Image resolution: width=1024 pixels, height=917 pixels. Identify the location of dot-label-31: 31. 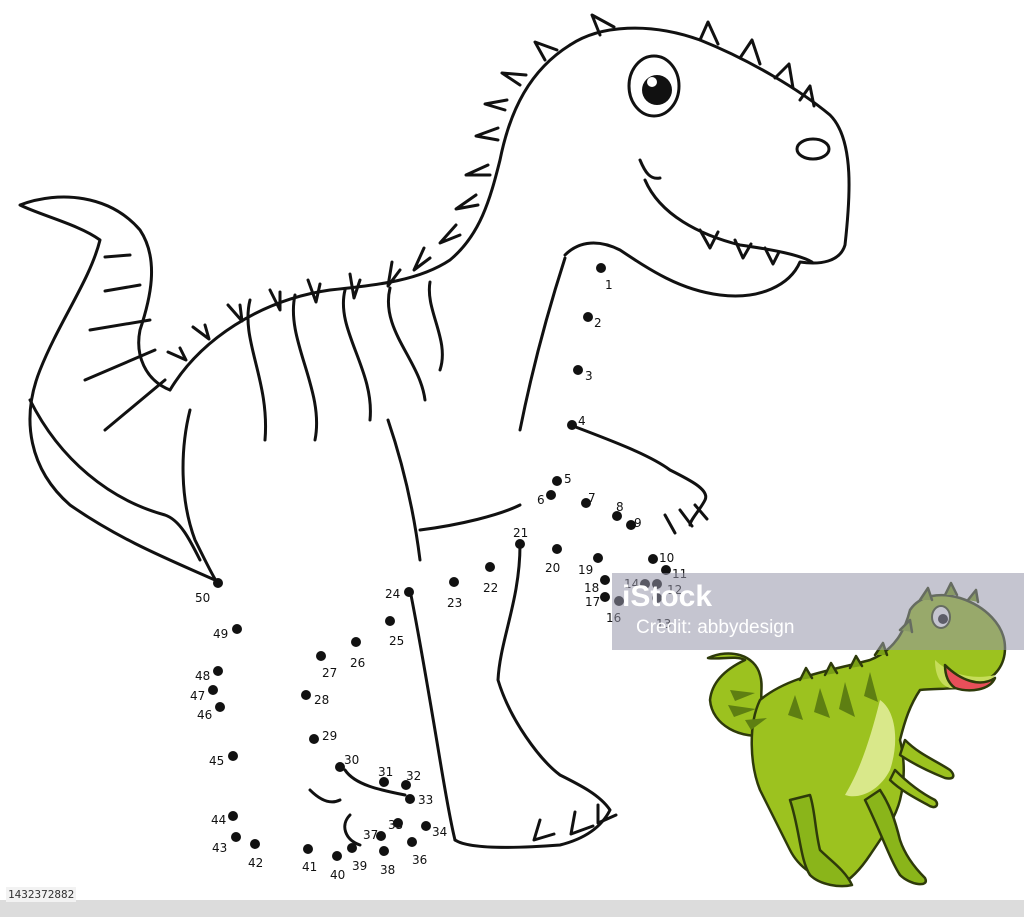
(385, 772).